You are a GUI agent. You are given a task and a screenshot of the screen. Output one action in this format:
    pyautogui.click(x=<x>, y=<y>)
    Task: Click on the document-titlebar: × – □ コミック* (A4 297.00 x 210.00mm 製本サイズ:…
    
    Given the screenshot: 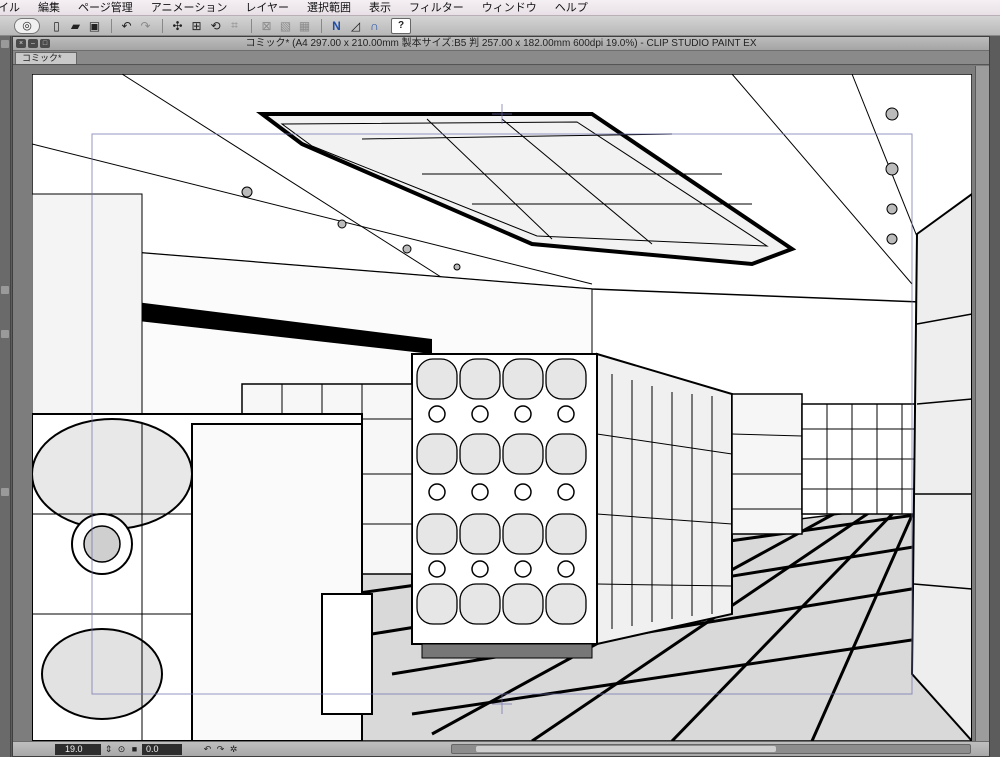 What is the action you would take?
    pyautogui.click(x=501, y=44)
    